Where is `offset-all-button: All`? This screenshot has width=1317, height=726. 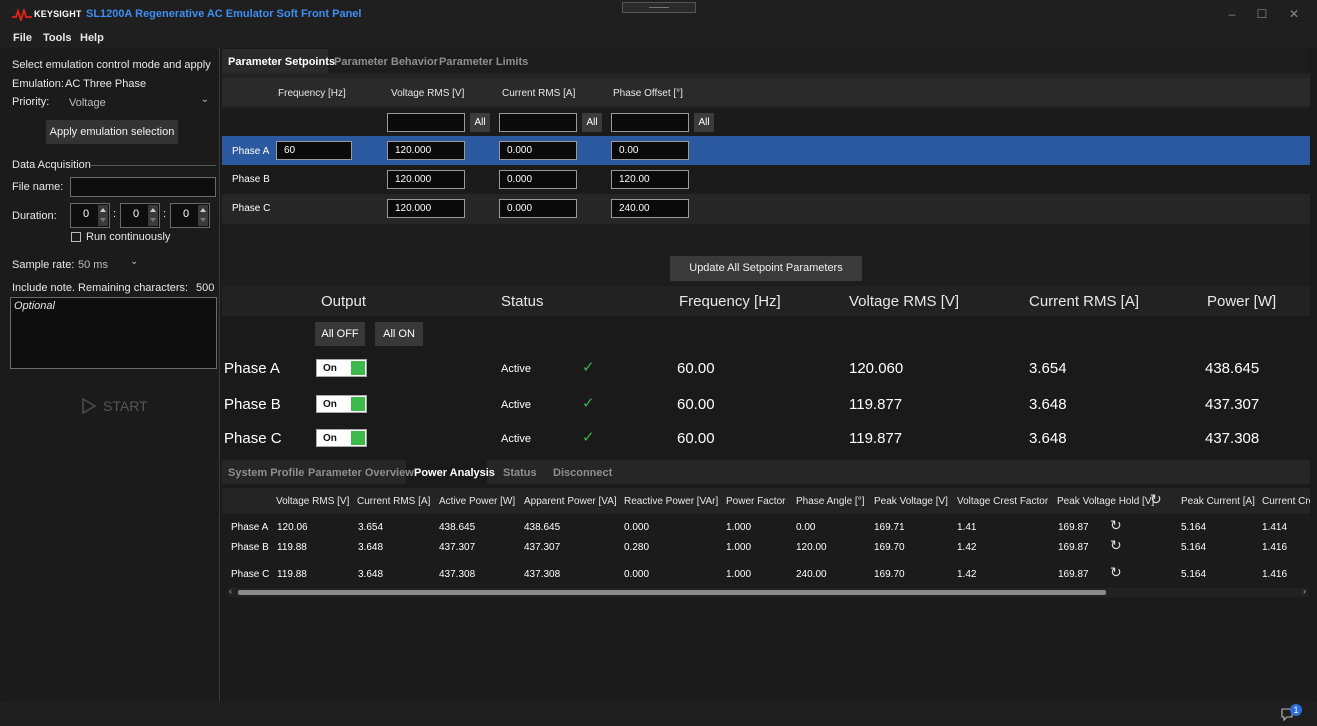
offset-all-button: All is located at coordinates (704, 122).